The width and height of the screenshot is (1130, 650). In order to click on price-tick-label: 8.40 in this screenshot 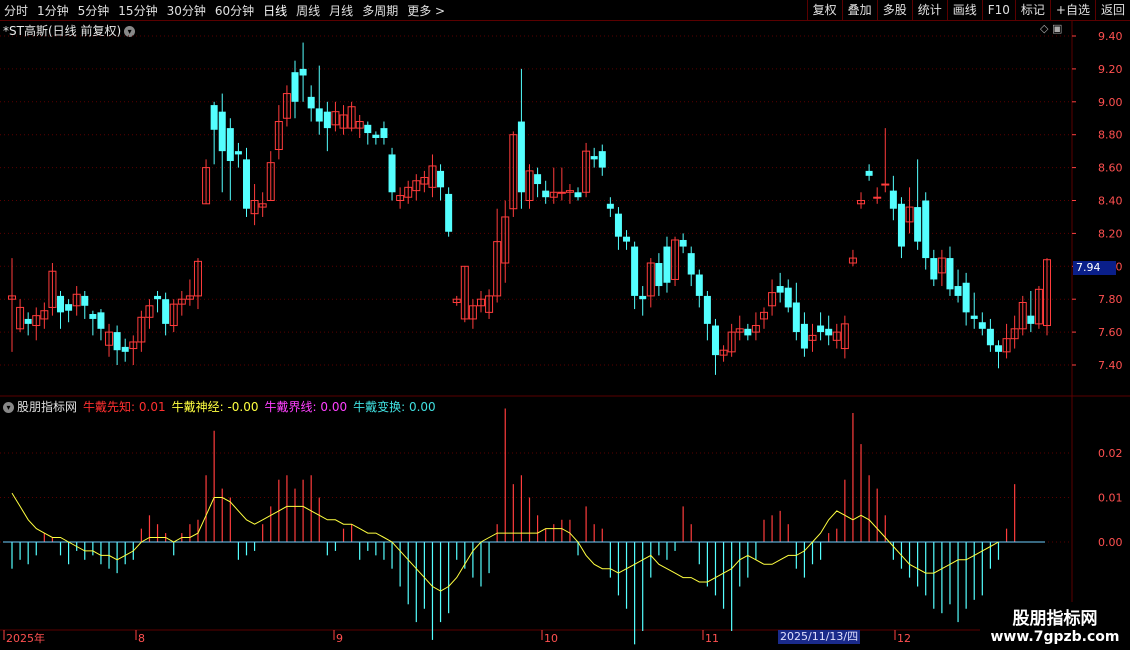, I will do `click(1110, 201)`.